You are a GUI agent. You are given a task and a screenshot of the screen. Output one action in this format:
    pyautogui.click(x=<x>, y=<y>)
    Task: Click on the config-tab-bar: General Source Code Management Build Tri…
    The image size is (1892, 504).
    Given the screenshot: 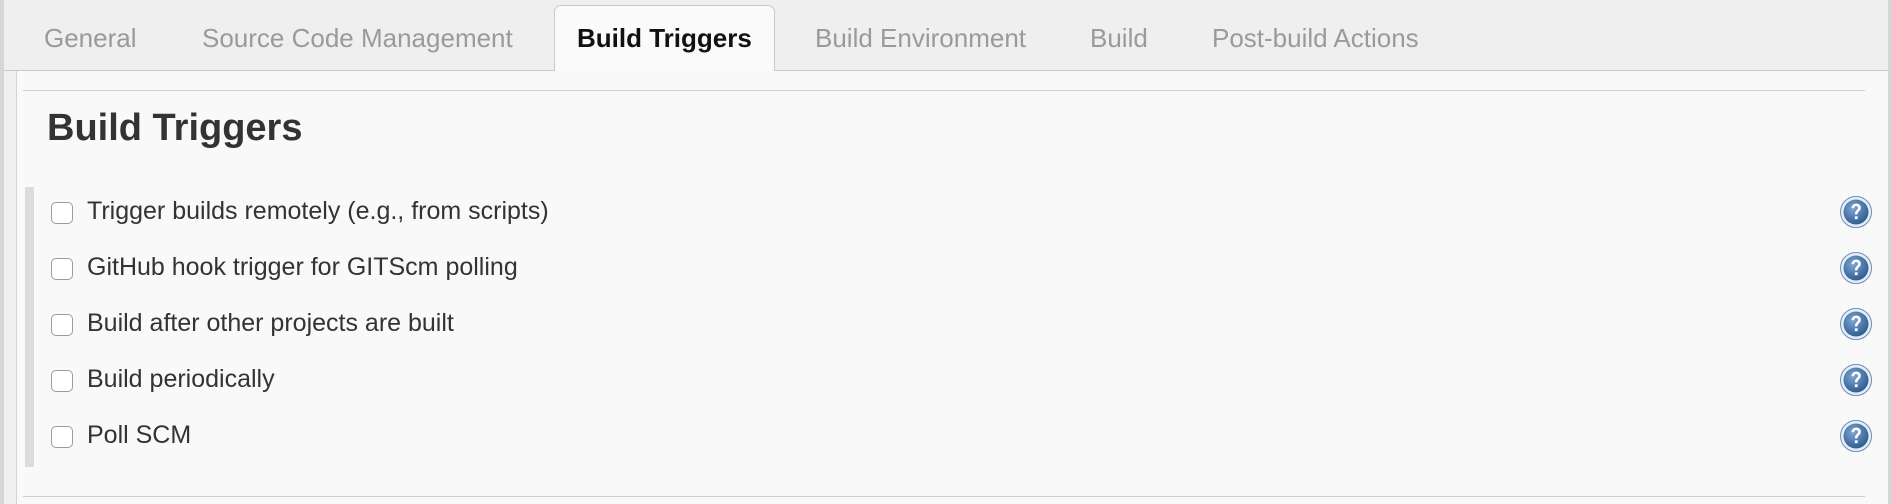 What is the action you would take?
    pyautogui.click(x=946, y=36)
    